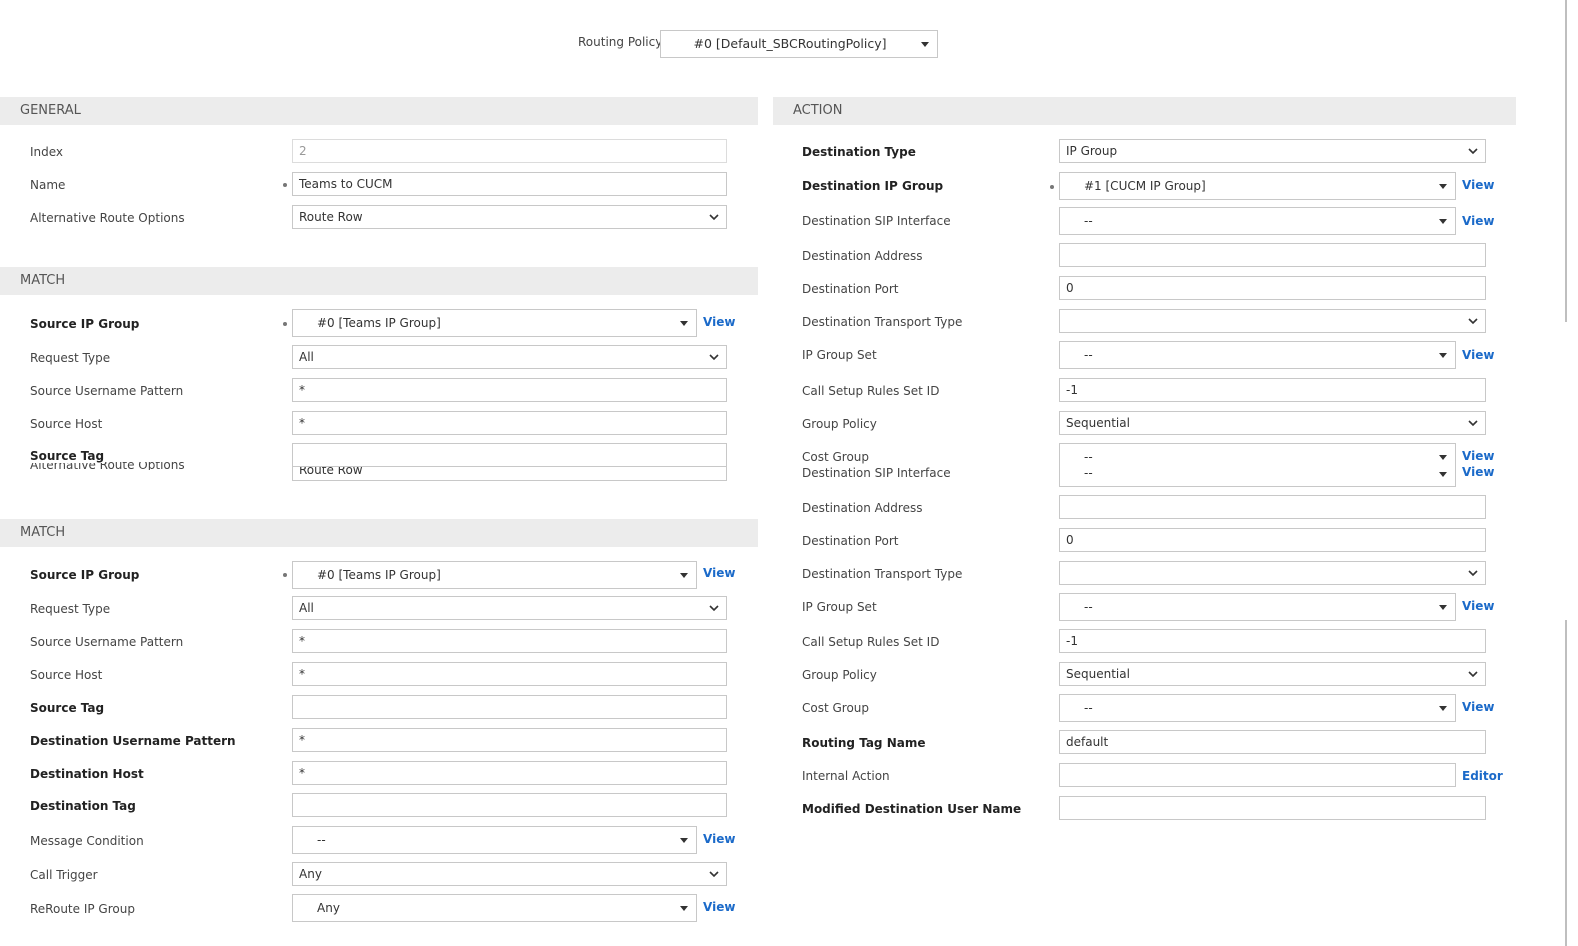 The width and height of the screenshot is (1578, 946). Describe the element at coordinates (836, 457) in the screenshot. I see `cost-group-label: Cost Group` at that location.